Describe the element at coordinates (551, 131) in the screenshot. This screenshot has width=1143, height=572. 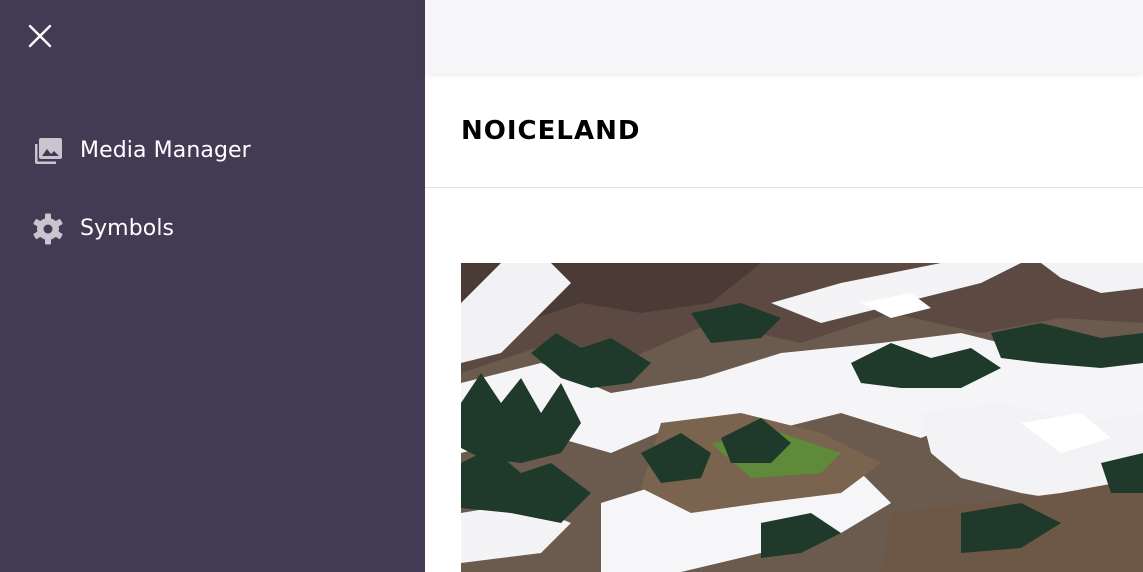
I see `page-title: NOICELAND` at that location.